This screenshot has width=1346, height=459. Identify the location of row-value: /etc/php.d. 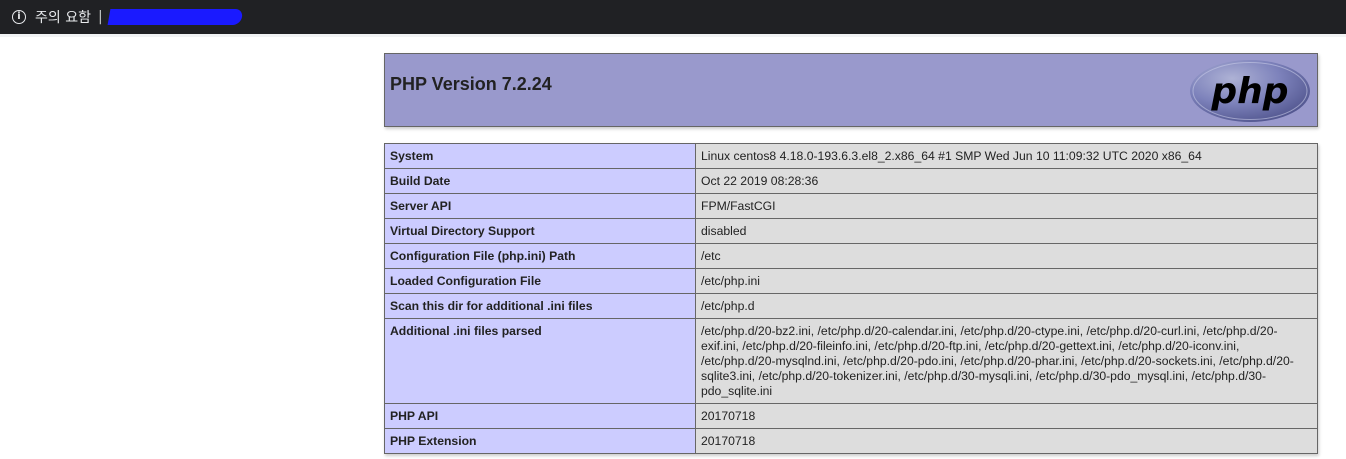
(1006, 306).